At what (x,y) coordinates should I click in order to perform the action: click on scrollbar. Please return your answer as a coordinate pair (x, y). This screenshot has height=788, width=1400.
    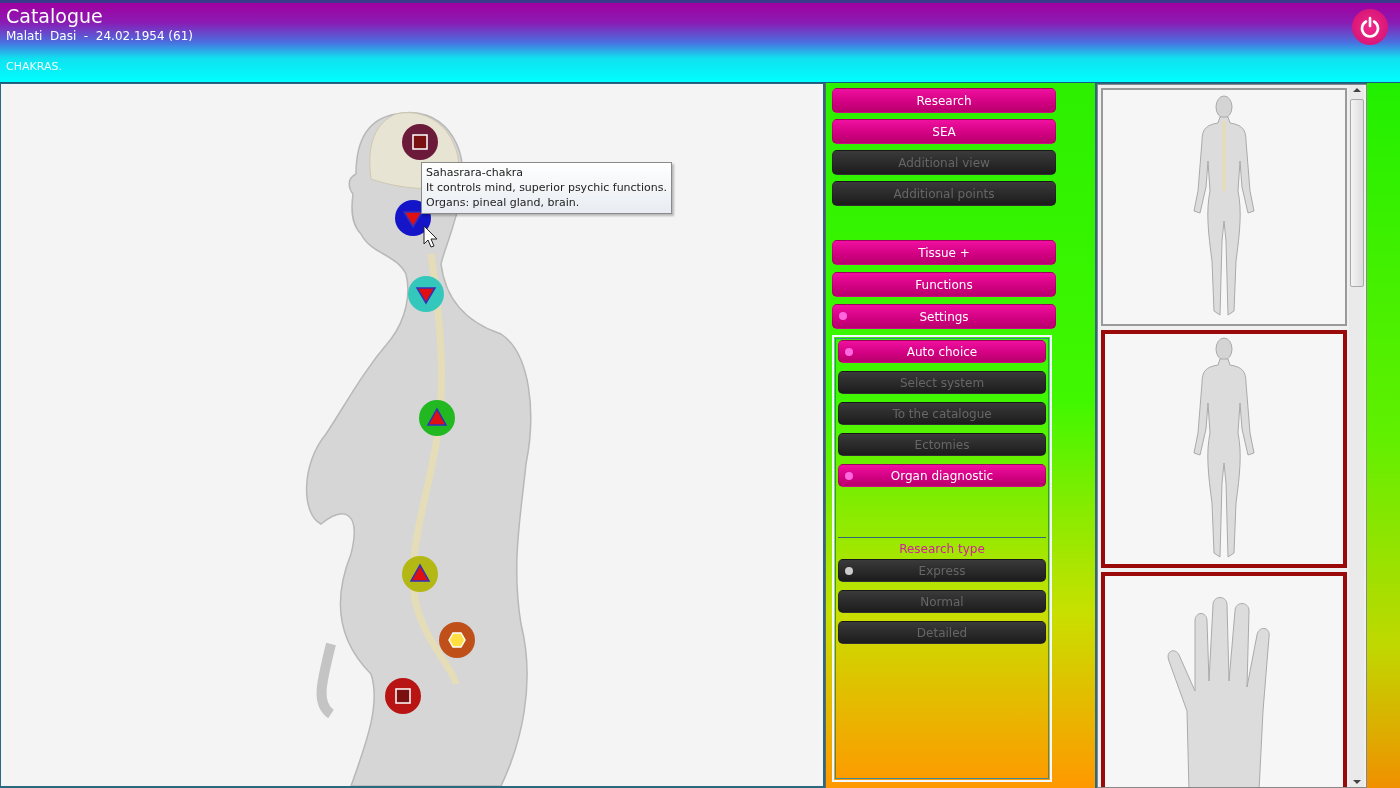
    Looking at the image, I should click on (1356, 436).